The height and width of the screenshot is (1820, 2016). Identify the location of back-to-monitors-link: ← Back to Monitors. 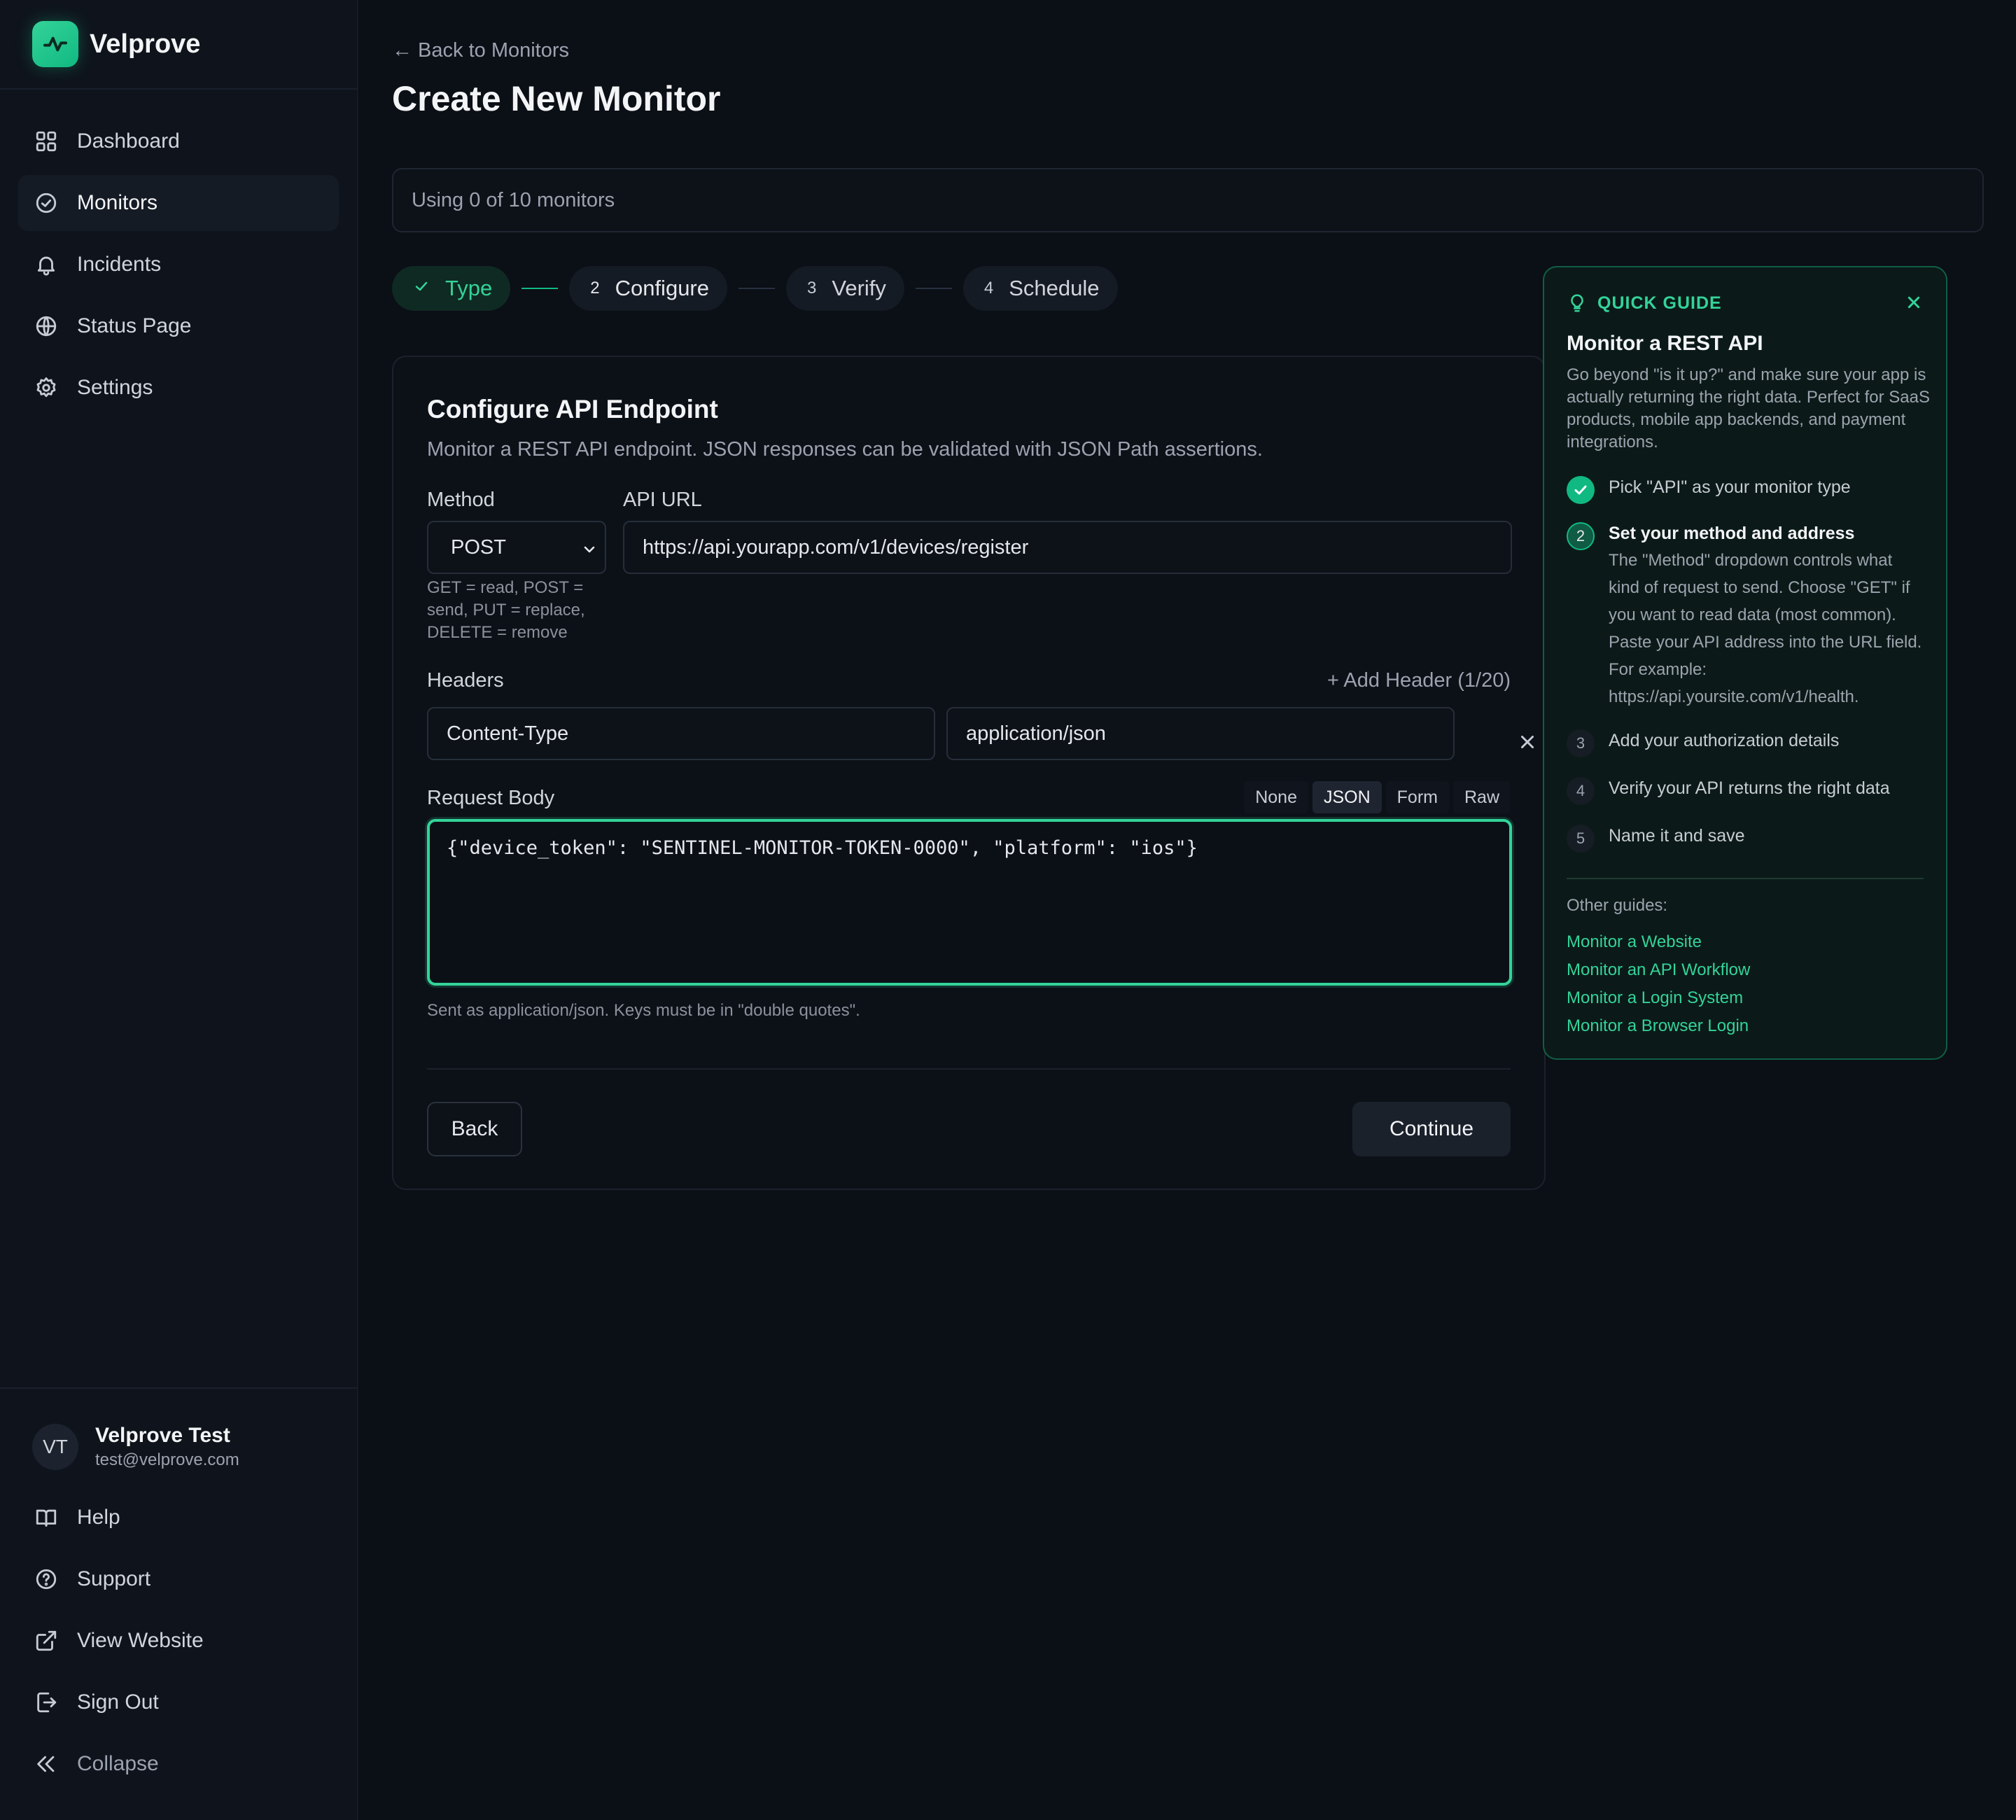
(480, 50).